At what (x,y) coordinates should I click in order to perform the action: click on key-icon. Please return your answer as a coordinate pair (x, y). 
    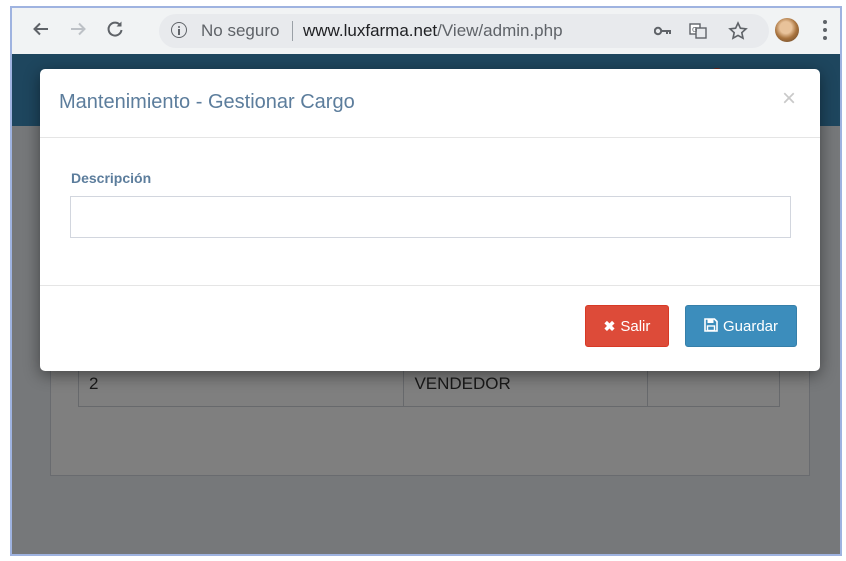
    Looking at the image, I should click on (663, 31).